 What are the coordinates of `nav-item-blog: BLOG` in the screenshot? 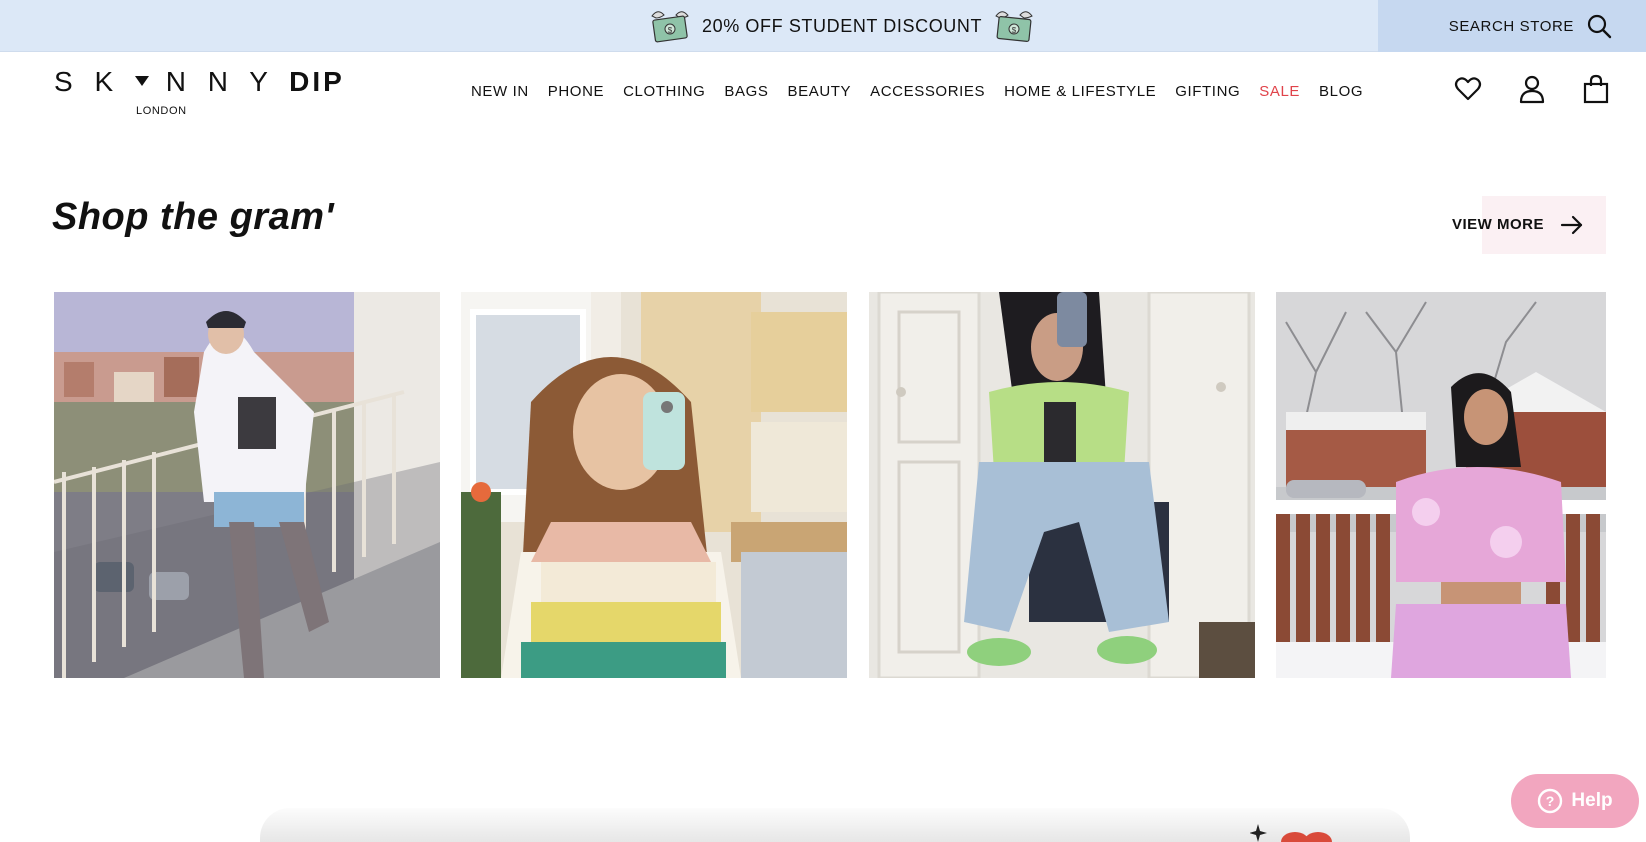 It's located at (1341, 91).